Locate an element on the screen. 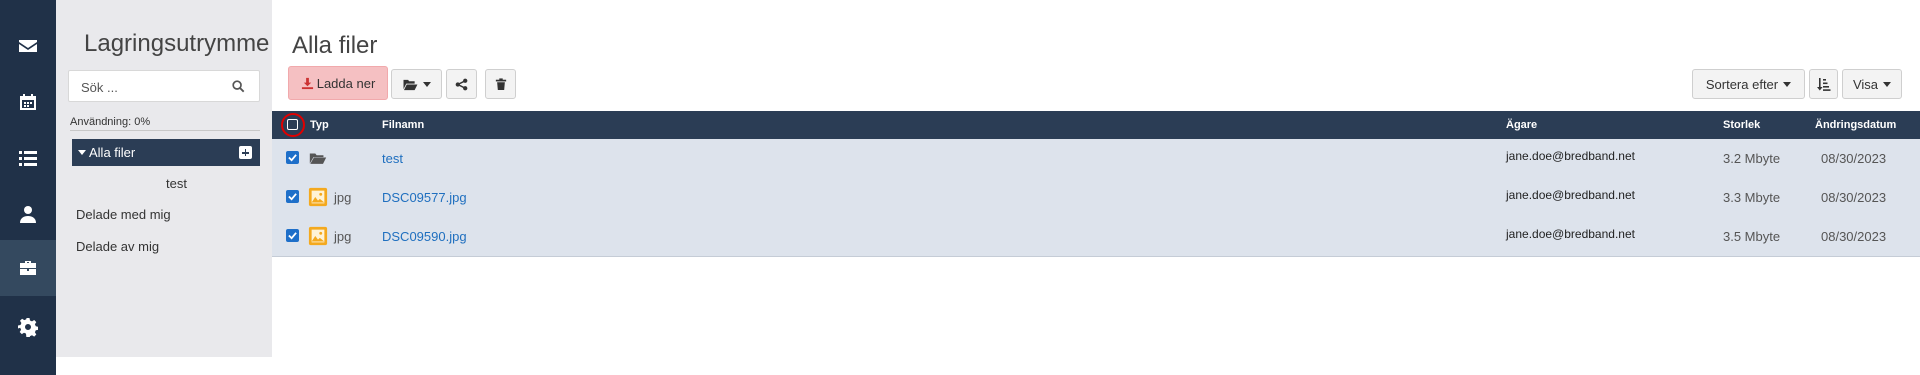  sort-order-icon is located at coordinates (1823, 84).